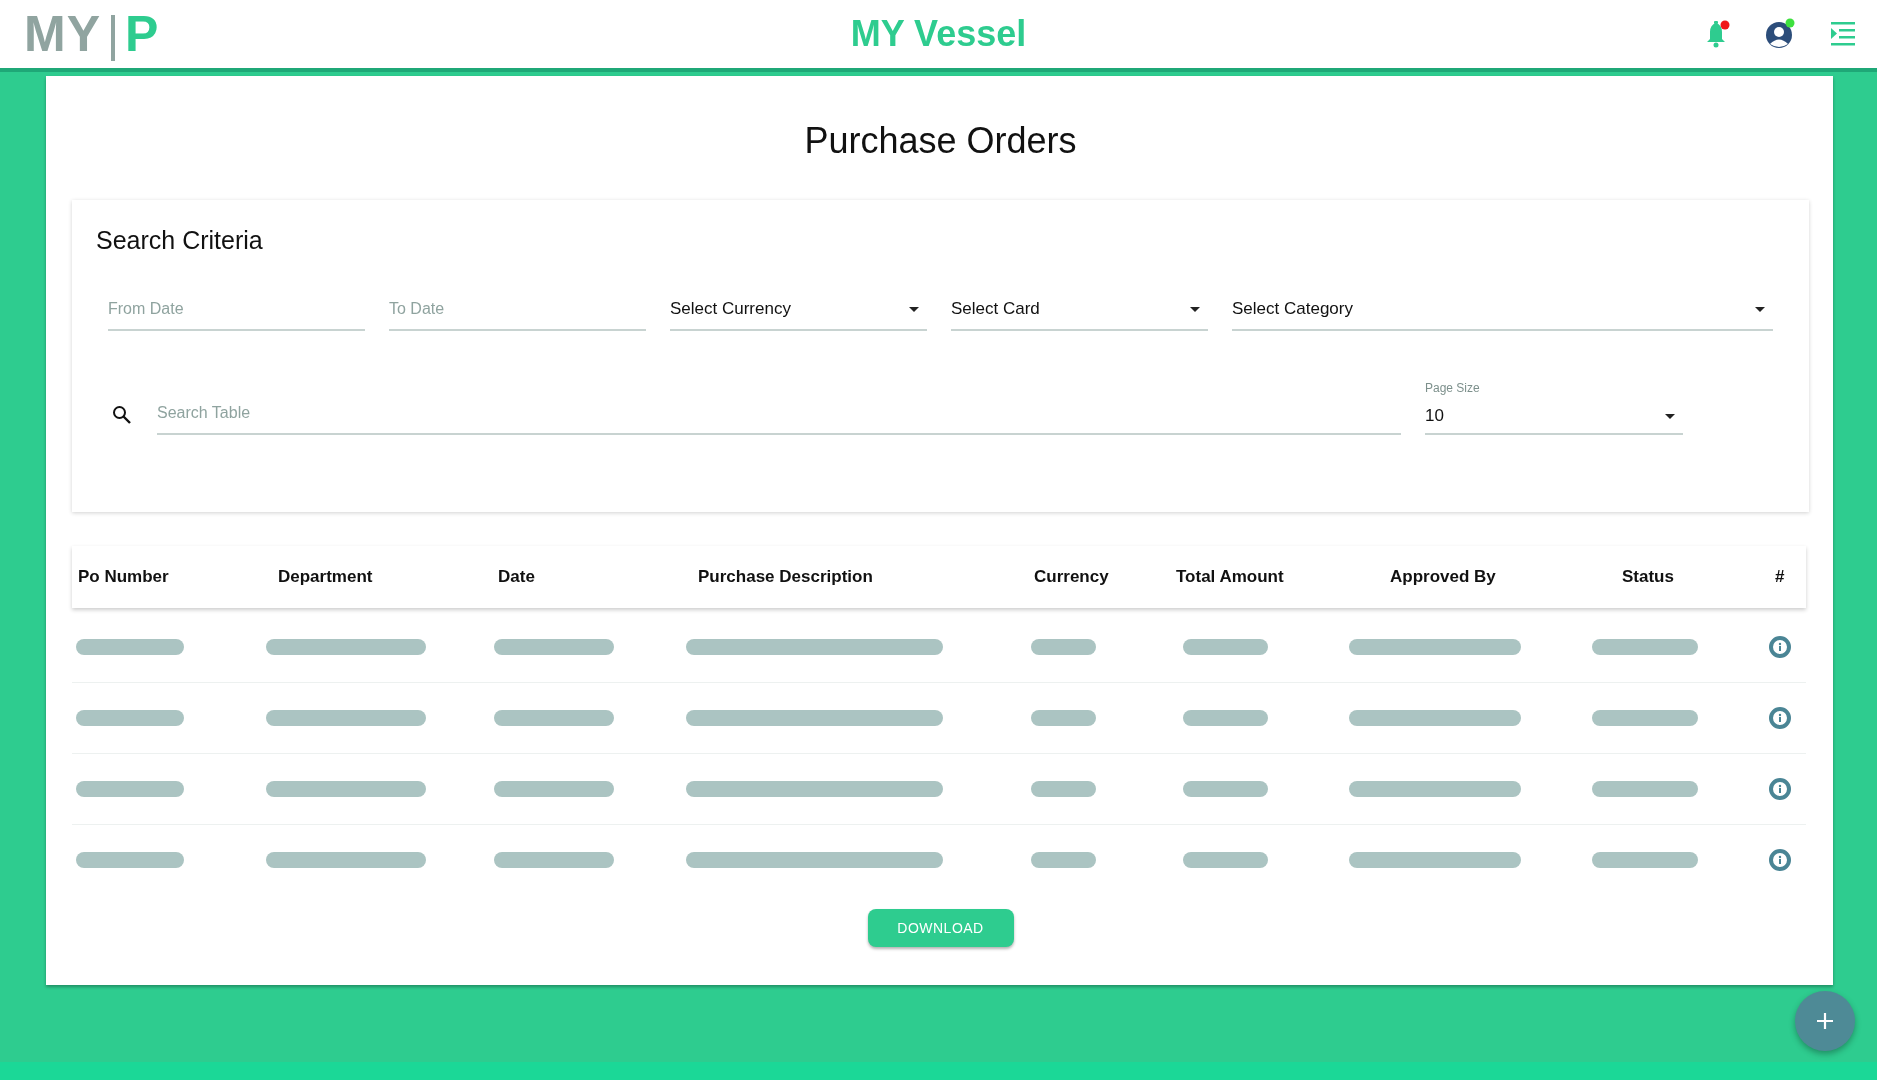  I want to click on notification-bell-icon, so click(1718, 34).